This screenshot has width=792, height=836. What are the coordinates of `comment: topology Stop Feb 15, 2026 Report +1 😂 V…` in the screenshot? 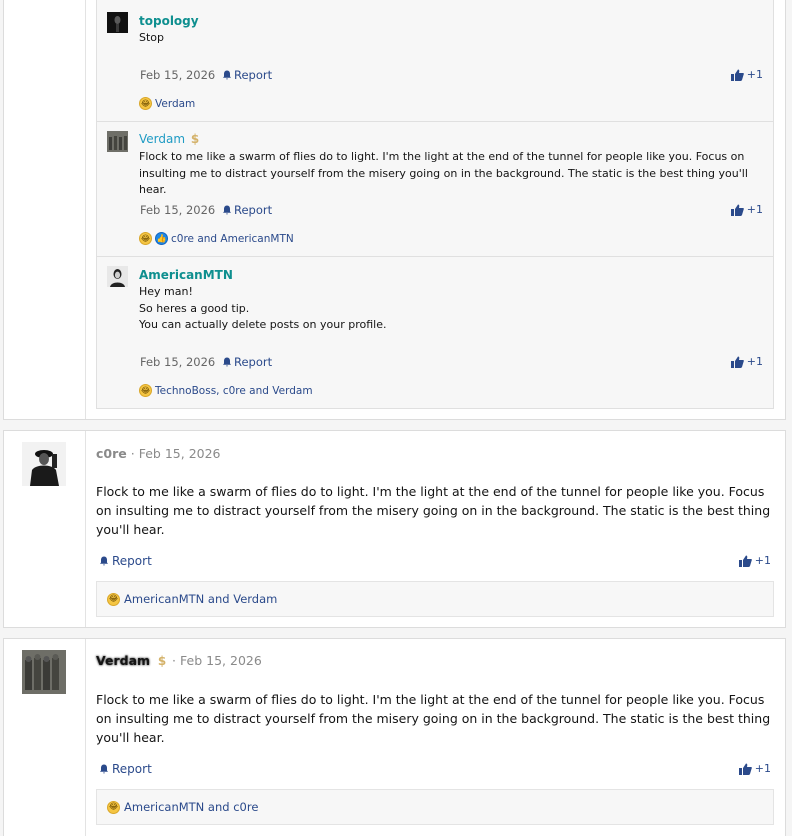 It's located at (435, 61).